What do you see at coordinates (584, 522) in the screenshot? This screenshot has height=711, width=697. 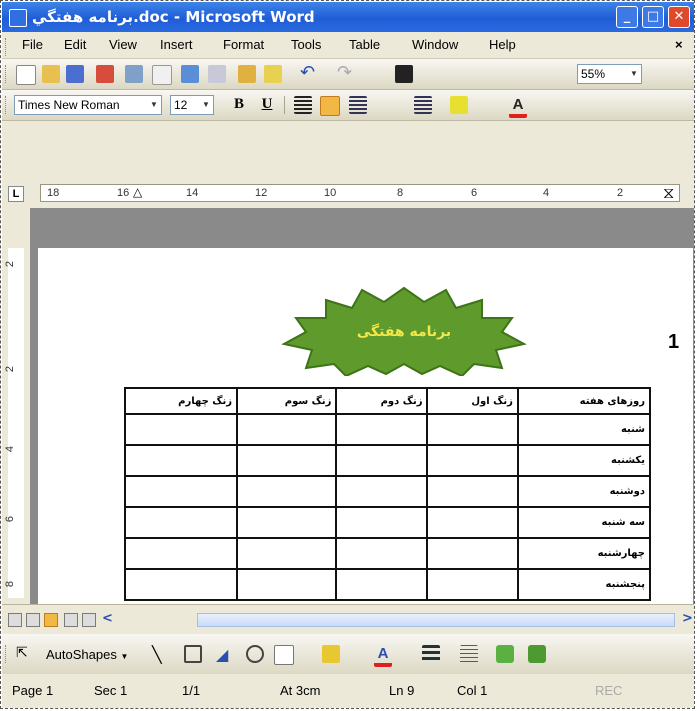 I see `day-cell: سه شنبه` at bounding box center [584, 522].